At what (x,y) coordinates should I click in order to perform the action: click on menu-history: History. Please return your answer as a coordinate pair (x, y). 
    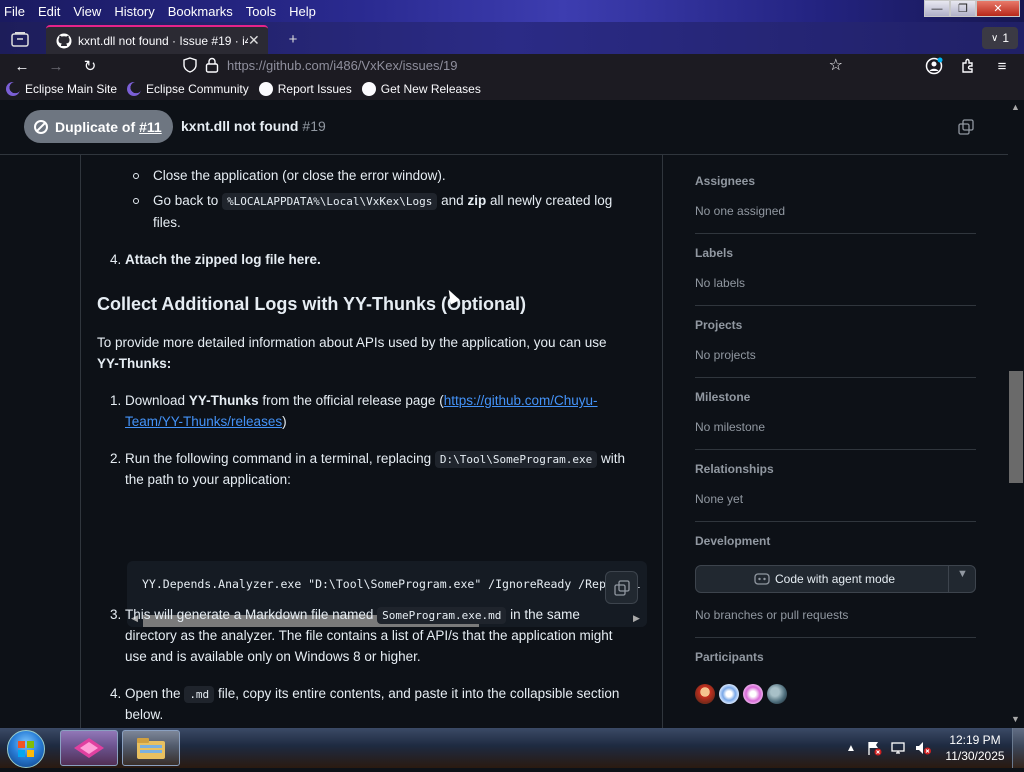
    Looking at the image, I should click on (134, 11).